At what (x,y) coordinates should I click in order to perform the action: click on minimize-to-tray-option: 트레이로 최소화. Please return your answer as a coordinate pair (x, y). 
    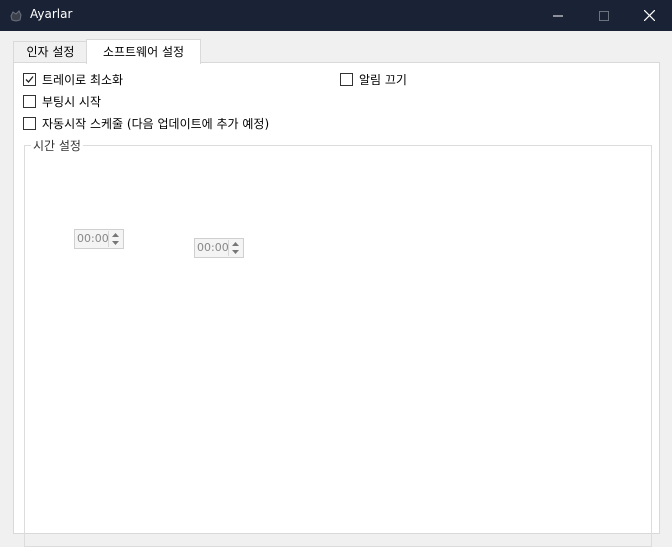
    Looking at the image, I should click on (73, 79).